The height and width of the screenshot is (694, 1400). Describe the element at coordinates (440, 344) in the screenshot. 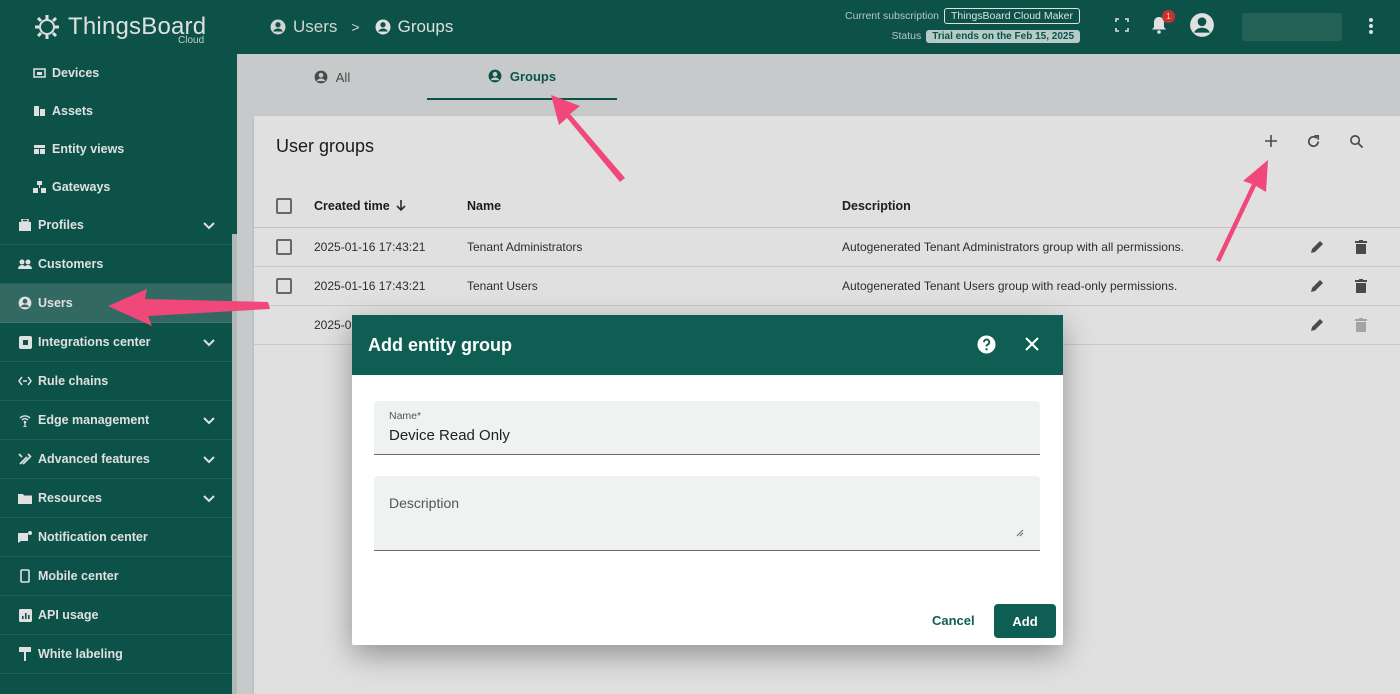

I see `dialog-title: Add entity group` at that location.